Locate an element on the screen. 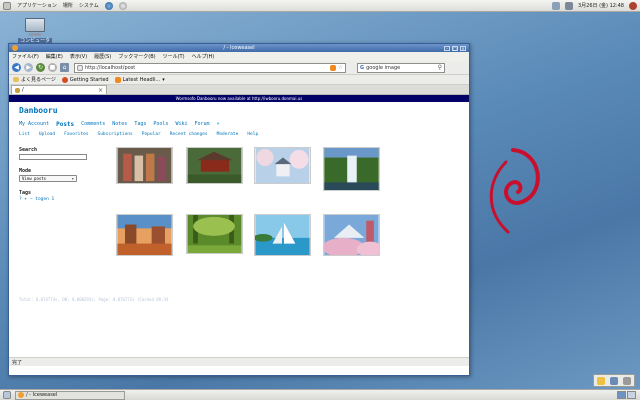 This screenshot has width=640, height=400. status-text: 完了 is located at coordinates (17, 362).